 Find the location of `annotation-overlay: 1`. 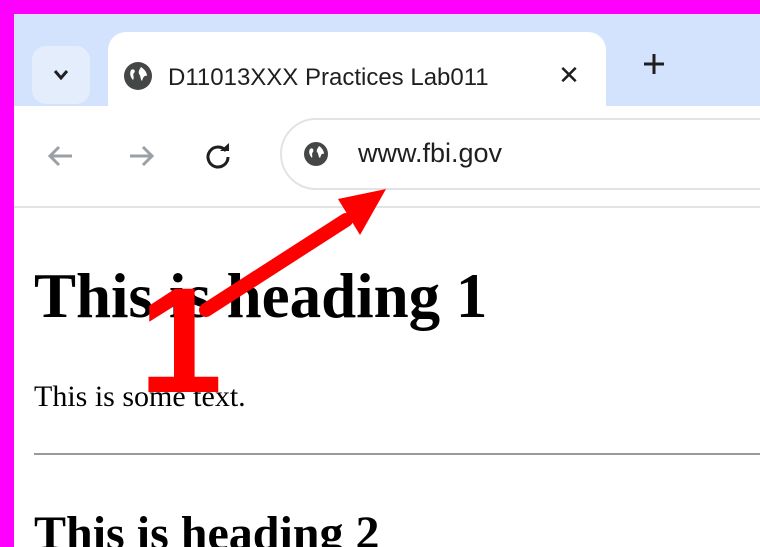

annotation-overlay: 1 is located at coordinates (262, 306).